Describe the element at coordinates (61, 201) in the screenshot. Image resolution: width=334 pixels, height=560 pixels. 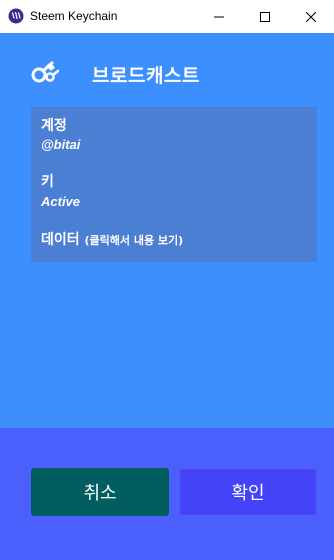
I see `key-value: Active` at that location.